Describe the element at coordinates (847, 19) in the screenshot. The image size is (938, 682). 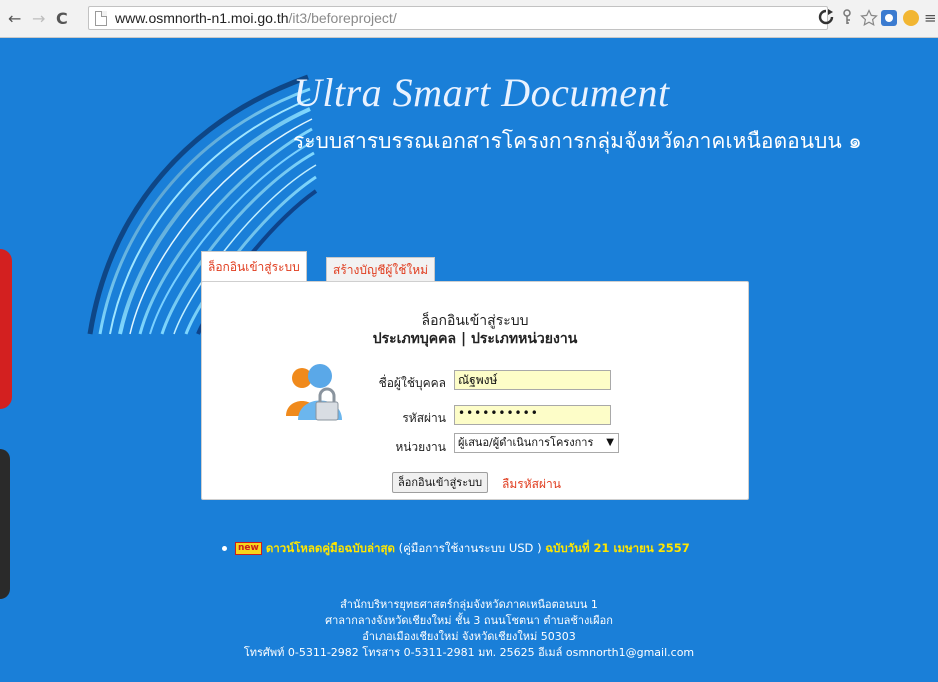
I see `key-icon` at that location.